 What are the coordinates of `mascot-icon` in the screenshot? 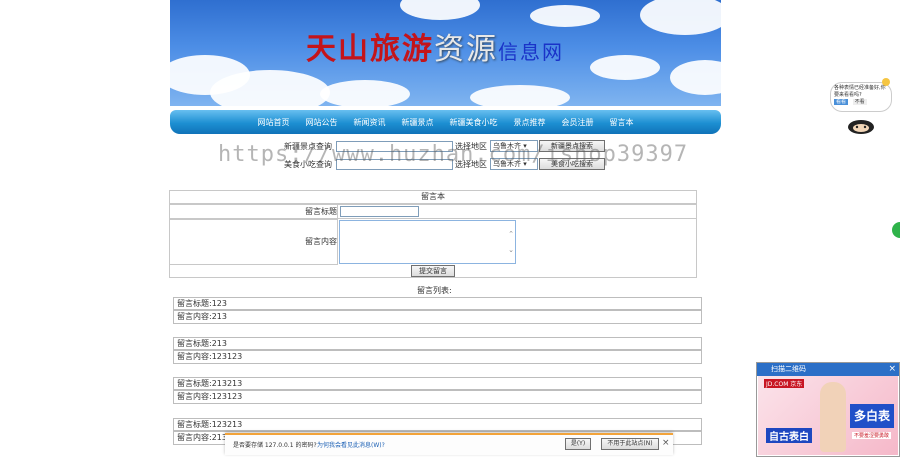 It's located at (861, 125).